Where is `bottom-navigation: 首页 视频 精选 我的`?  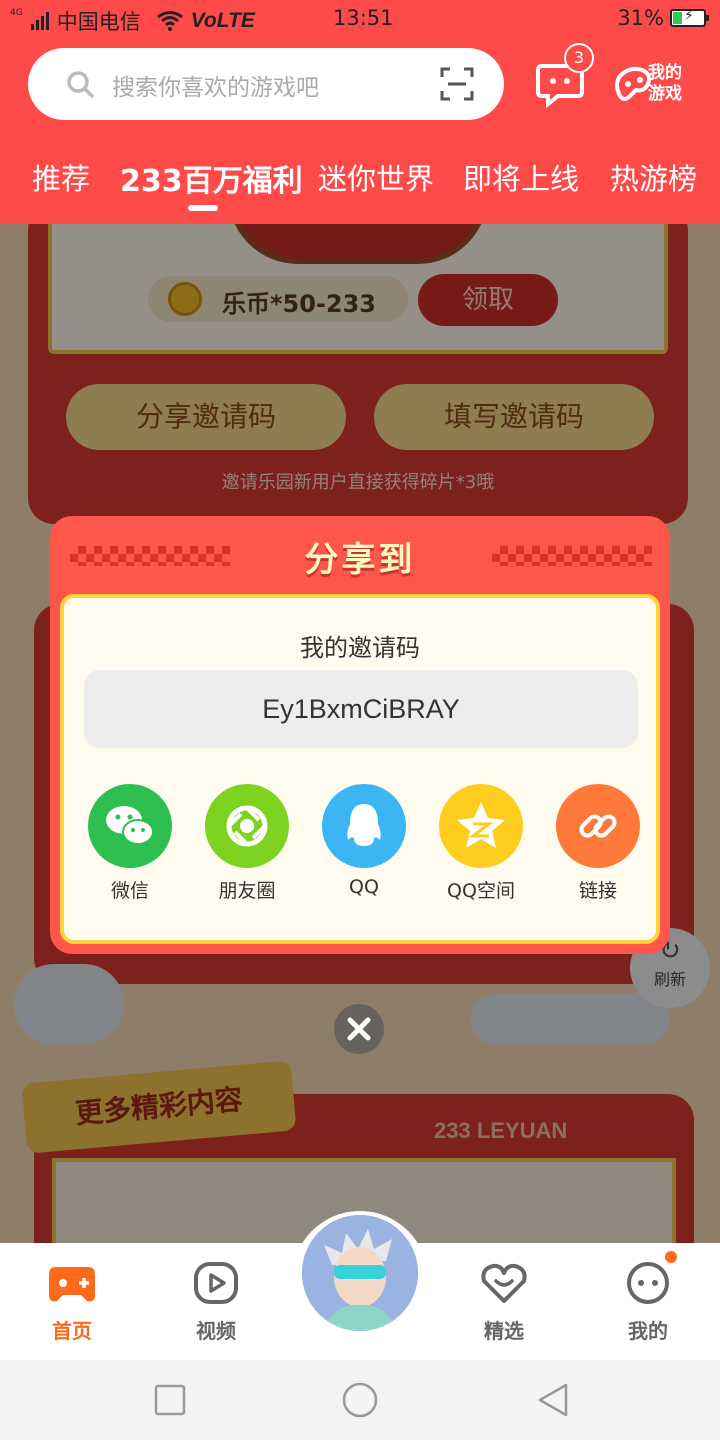
bottom-navigation: 首页 视频 精选 我的 is located at coordinates (360, 1285).